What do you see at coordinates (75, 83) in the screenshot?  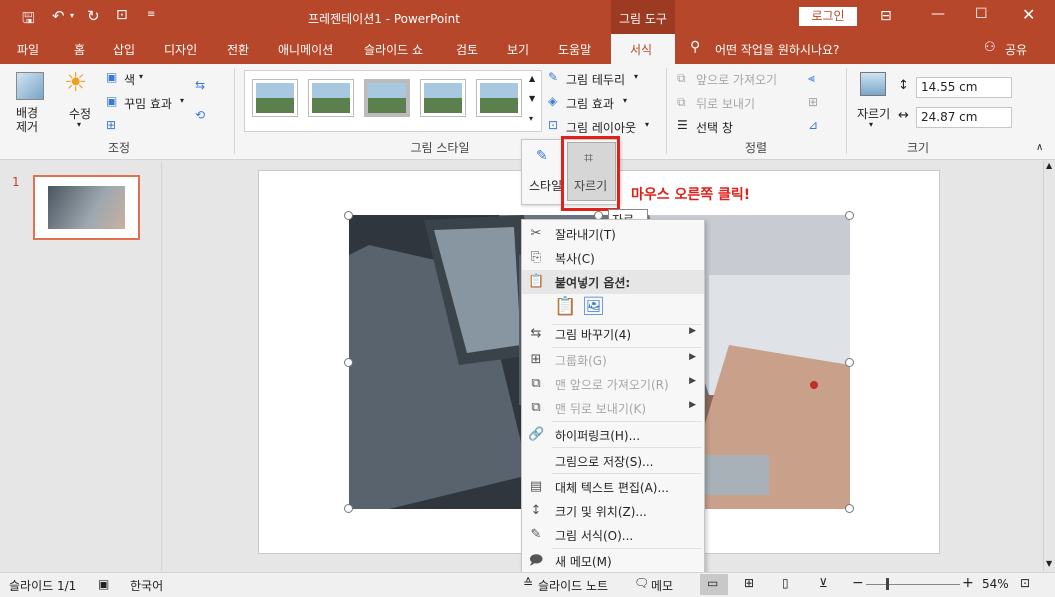 I see `corrections-icon: ☀` at bounding box center [75, 83].